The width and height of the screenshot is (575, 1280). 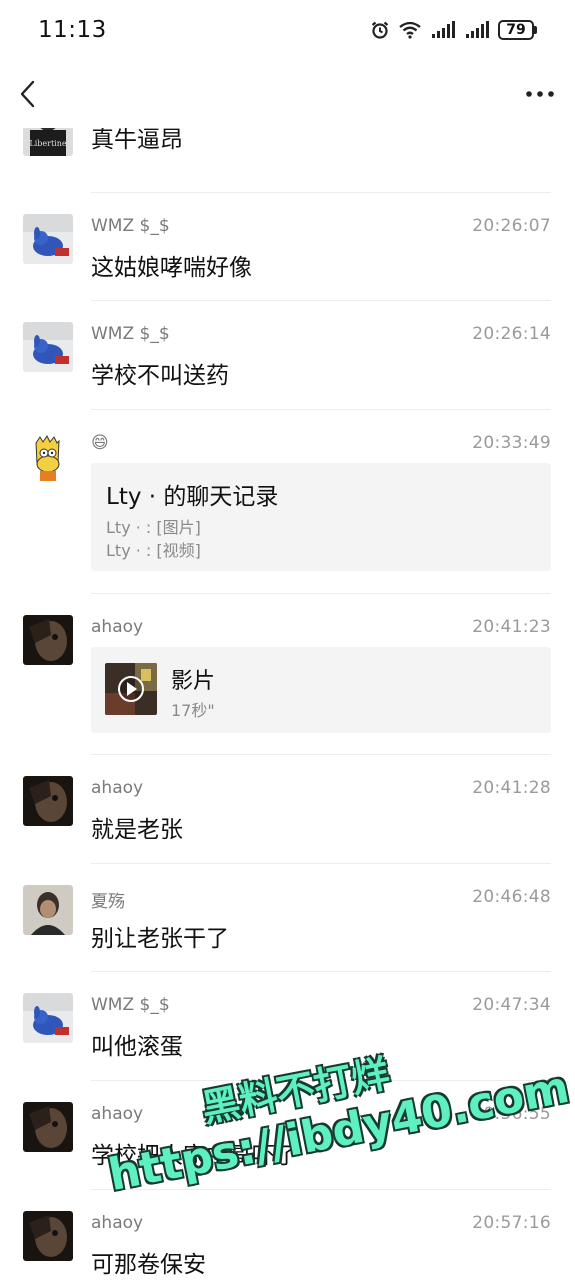 I want to click on more-button, so click(x=540, y=94).